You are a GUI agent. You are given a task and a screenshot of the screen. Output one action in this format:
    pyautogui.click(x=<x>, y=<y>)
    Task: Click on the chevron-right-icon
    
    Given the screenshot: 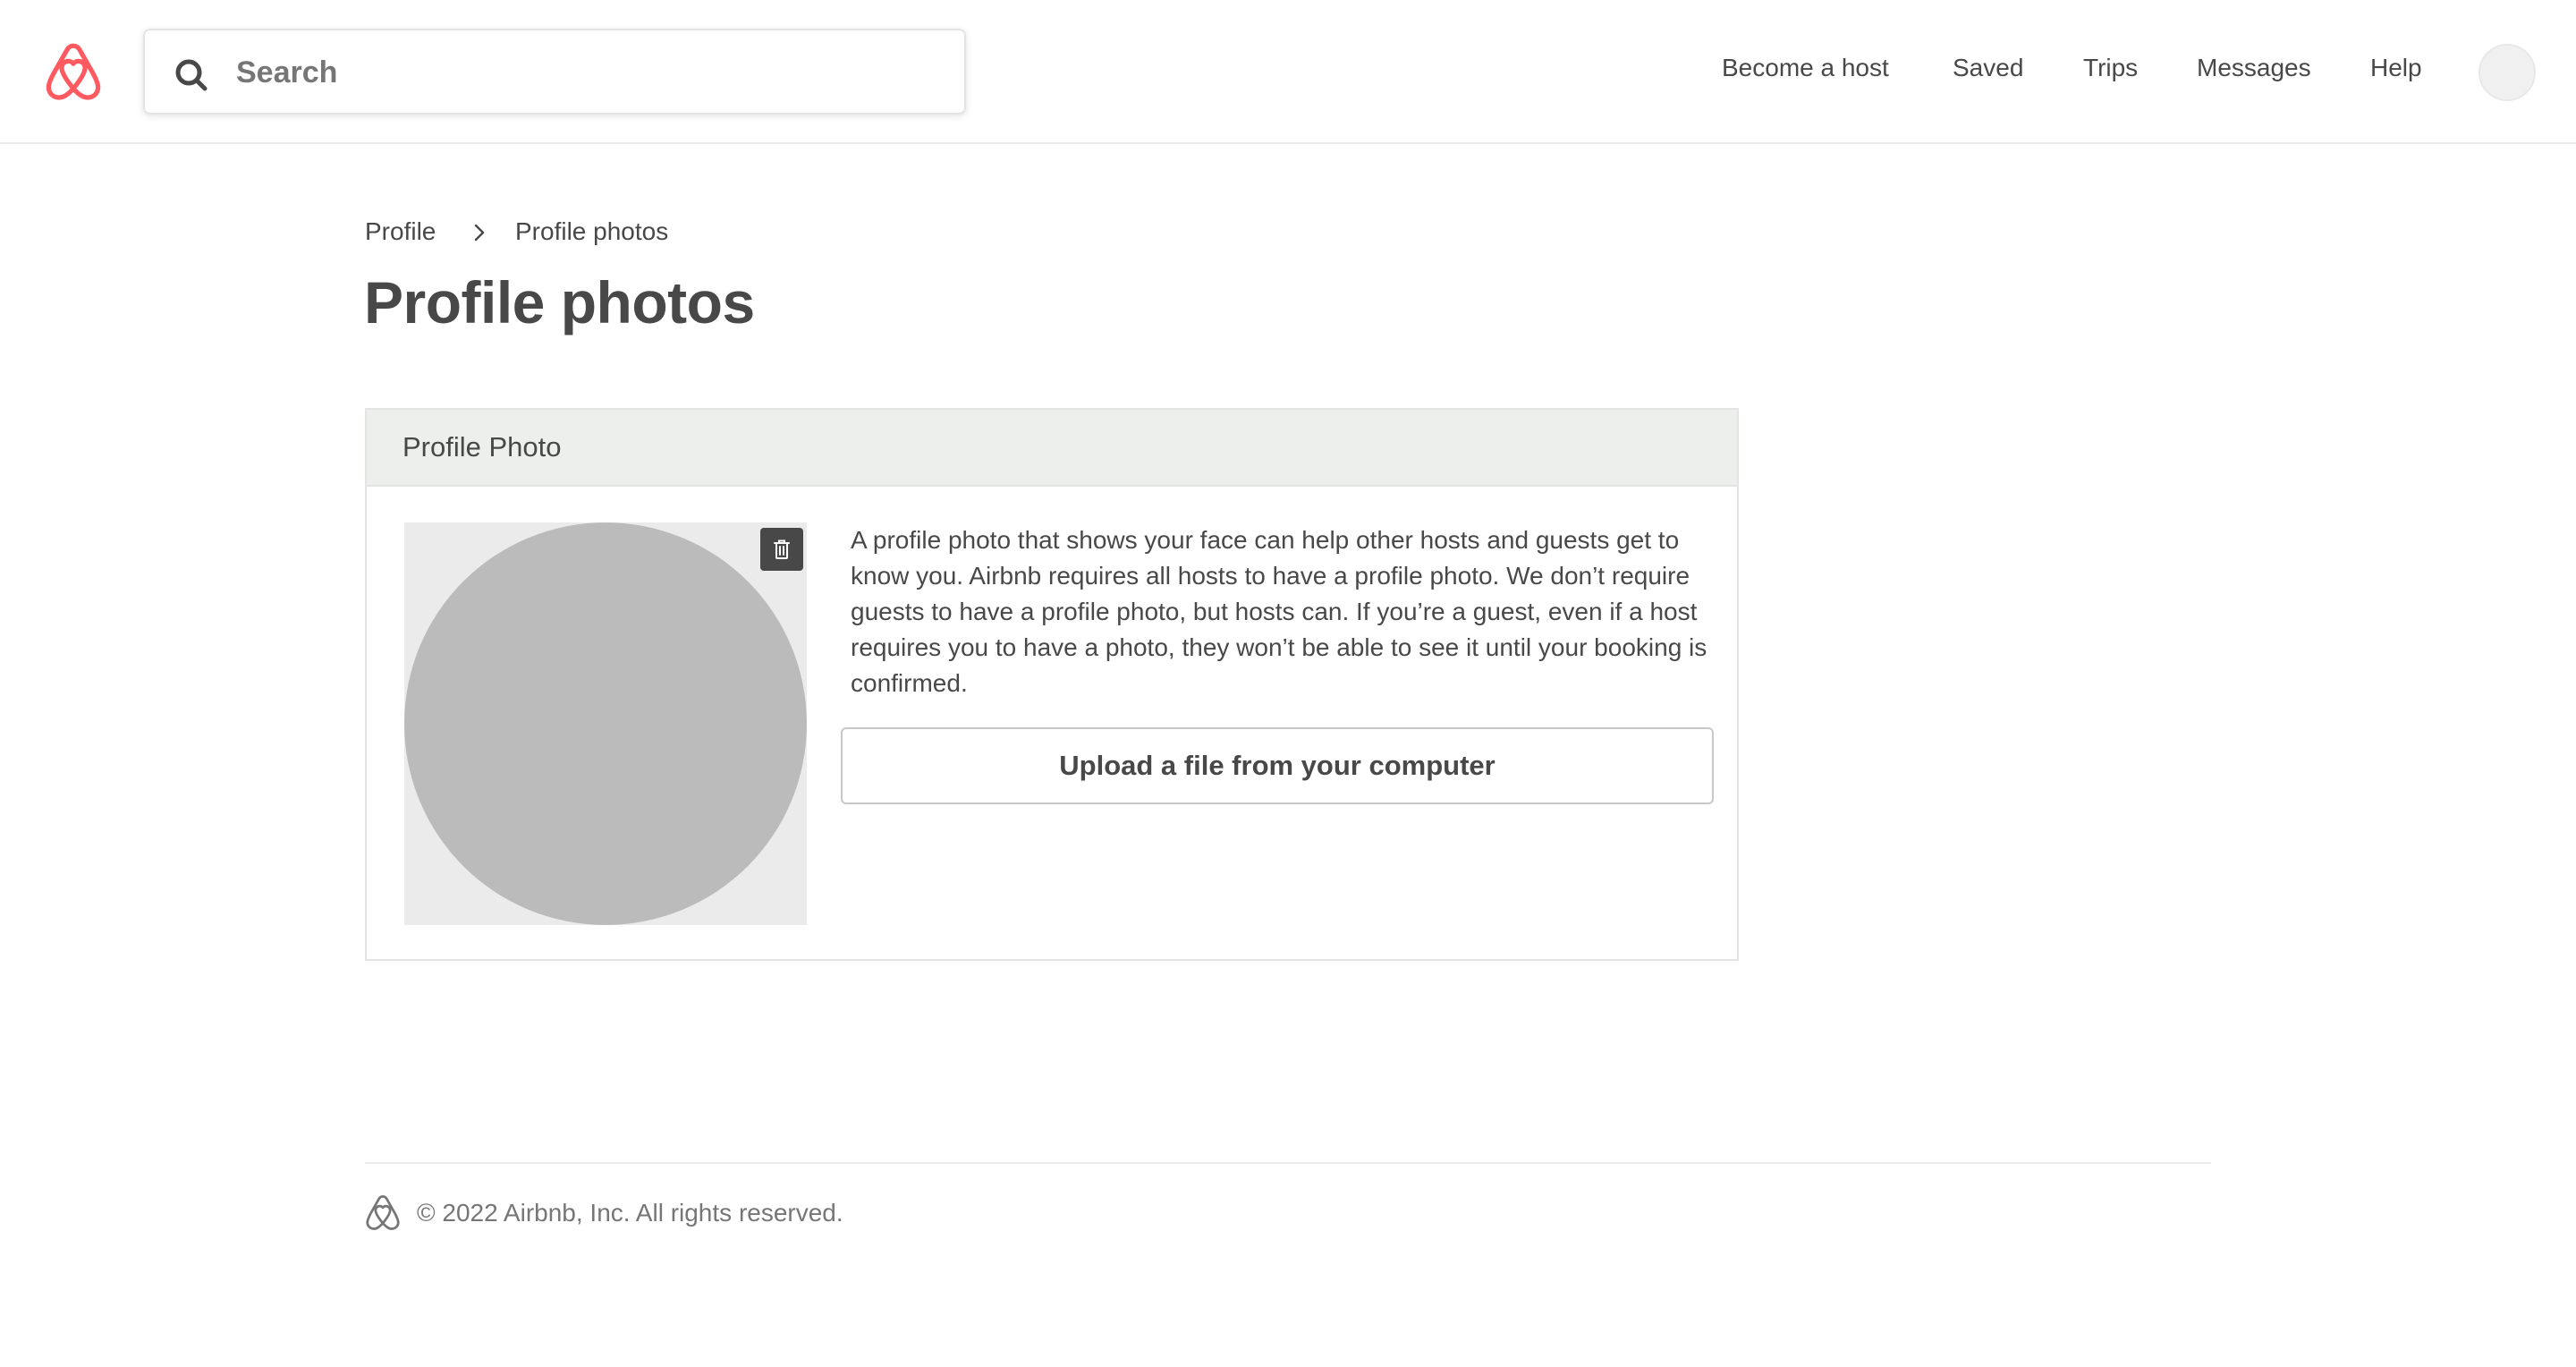 What is the action you would take?
    pyautogui.click(x=479, y=231)
    